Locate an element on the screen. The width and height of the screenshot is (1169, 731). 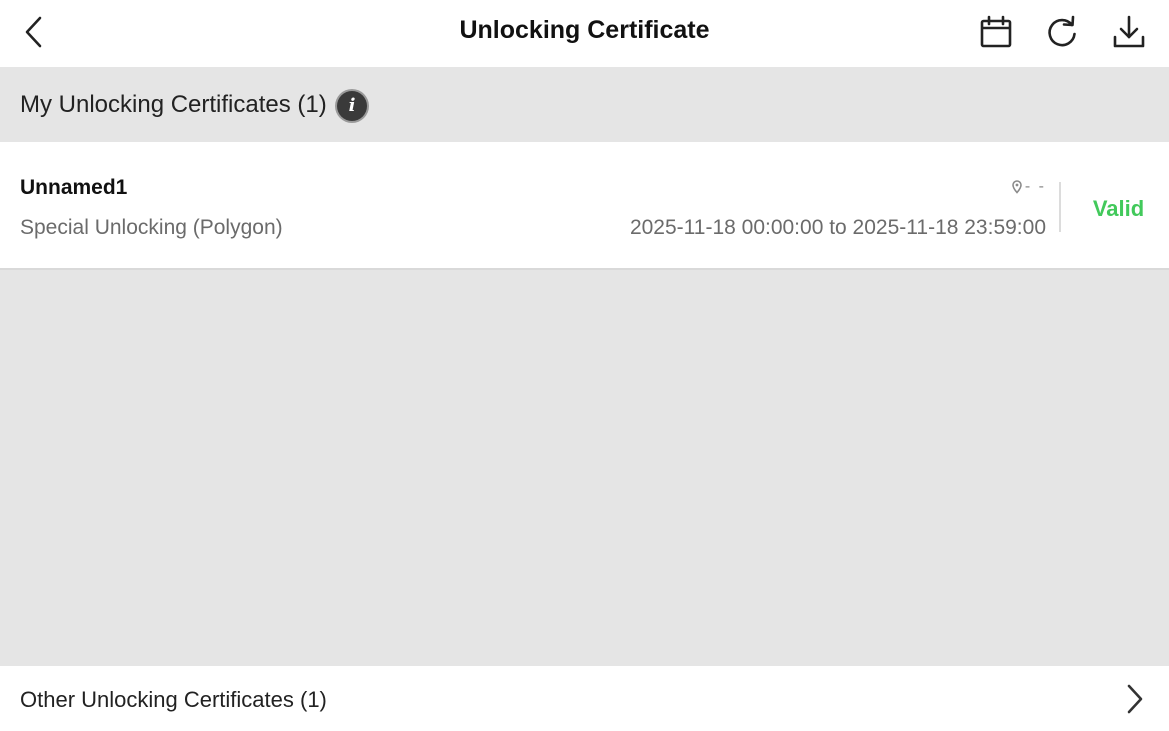
other-certificates-label: Other Unlocking Certificates (1) is located at coordinates (173, 699).